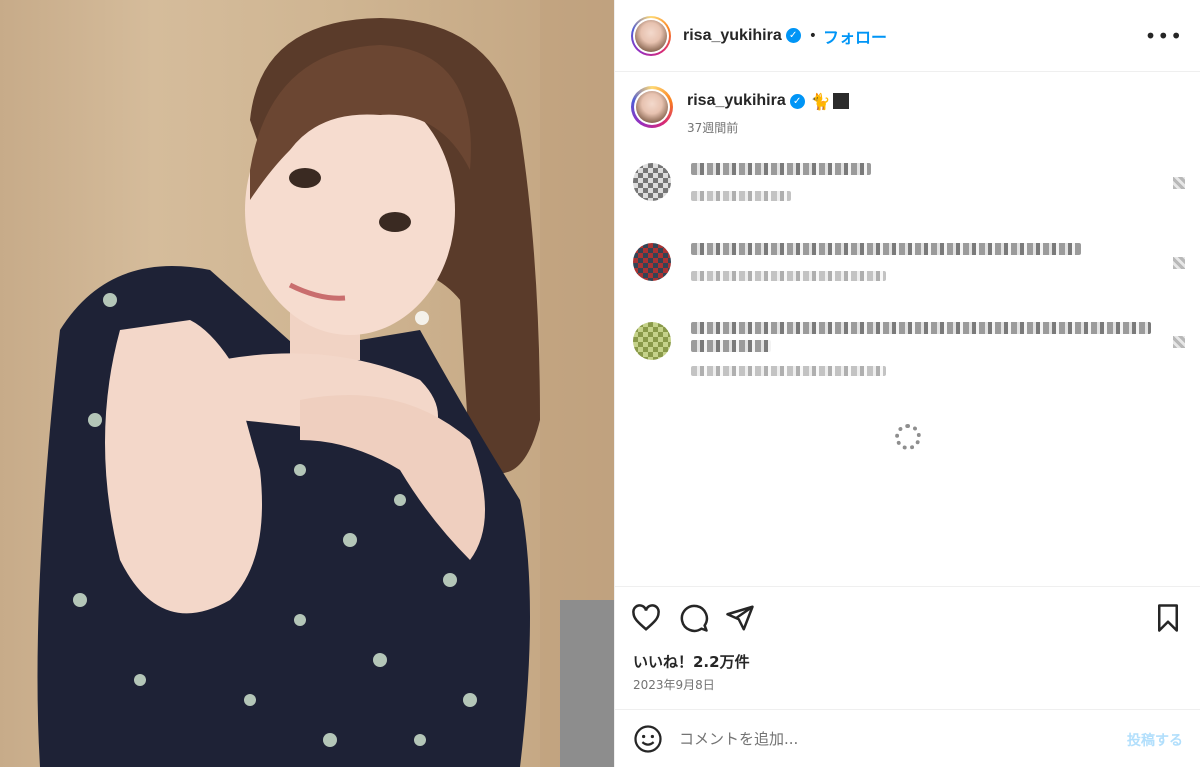 The height and width of the screenshot is (767, 1200). Describe the element at coordinates (855, 36) in the screenshot. I see `follow-button: フォロー` at that location.